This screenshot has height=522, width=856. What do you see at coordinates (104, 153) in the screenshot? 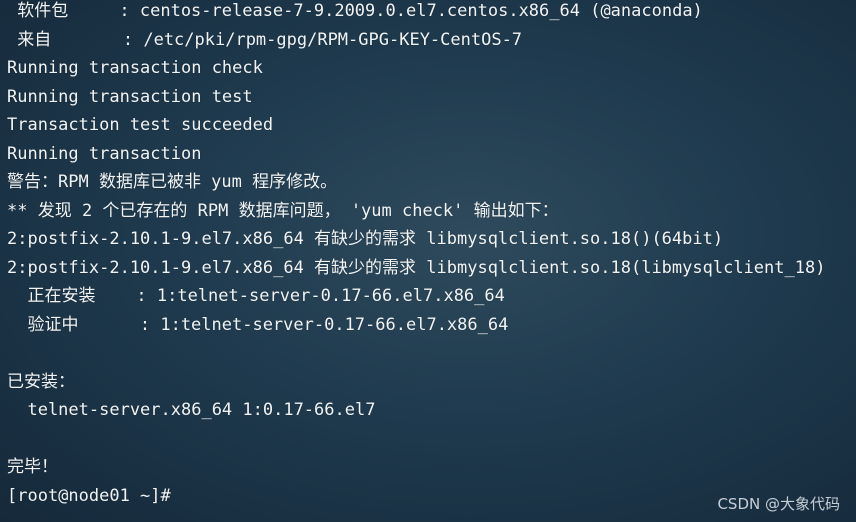
I see `terminal-line: Running transaction` at bounding box center [104, 153].